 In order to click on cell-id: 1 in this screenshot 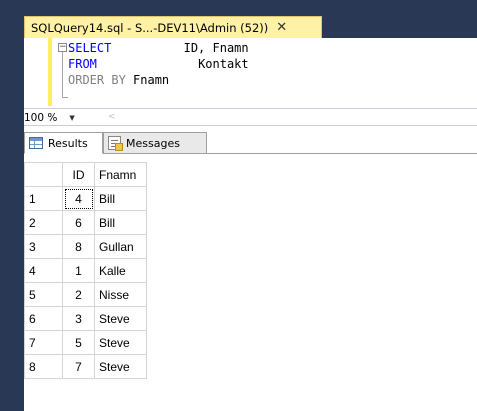, I will do `click(78, 270)`.